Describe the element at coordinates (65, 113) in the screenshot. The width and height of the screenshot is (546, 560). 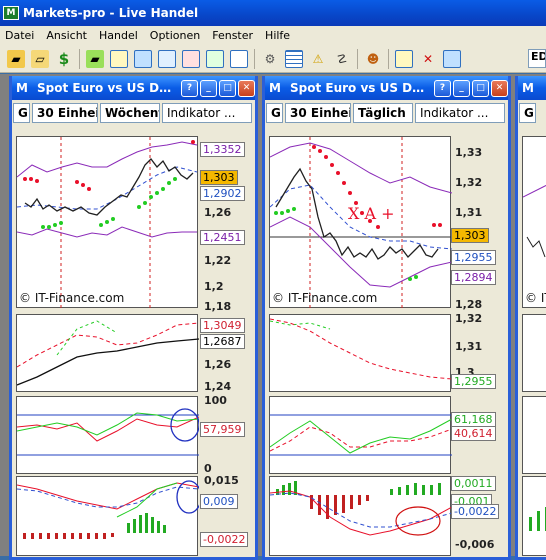
I see `window-1-interval-select: 30 Einheit` at that location.